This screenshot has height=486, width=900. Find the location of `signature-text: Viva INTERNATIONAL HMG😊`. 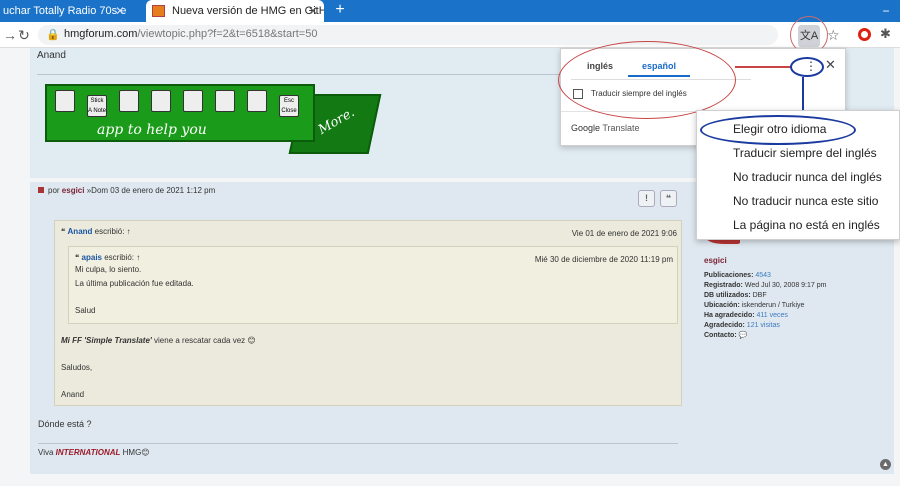

signature-text: Viva INTERNATIONAL HMG😊 is located at coordinates (94, 452).